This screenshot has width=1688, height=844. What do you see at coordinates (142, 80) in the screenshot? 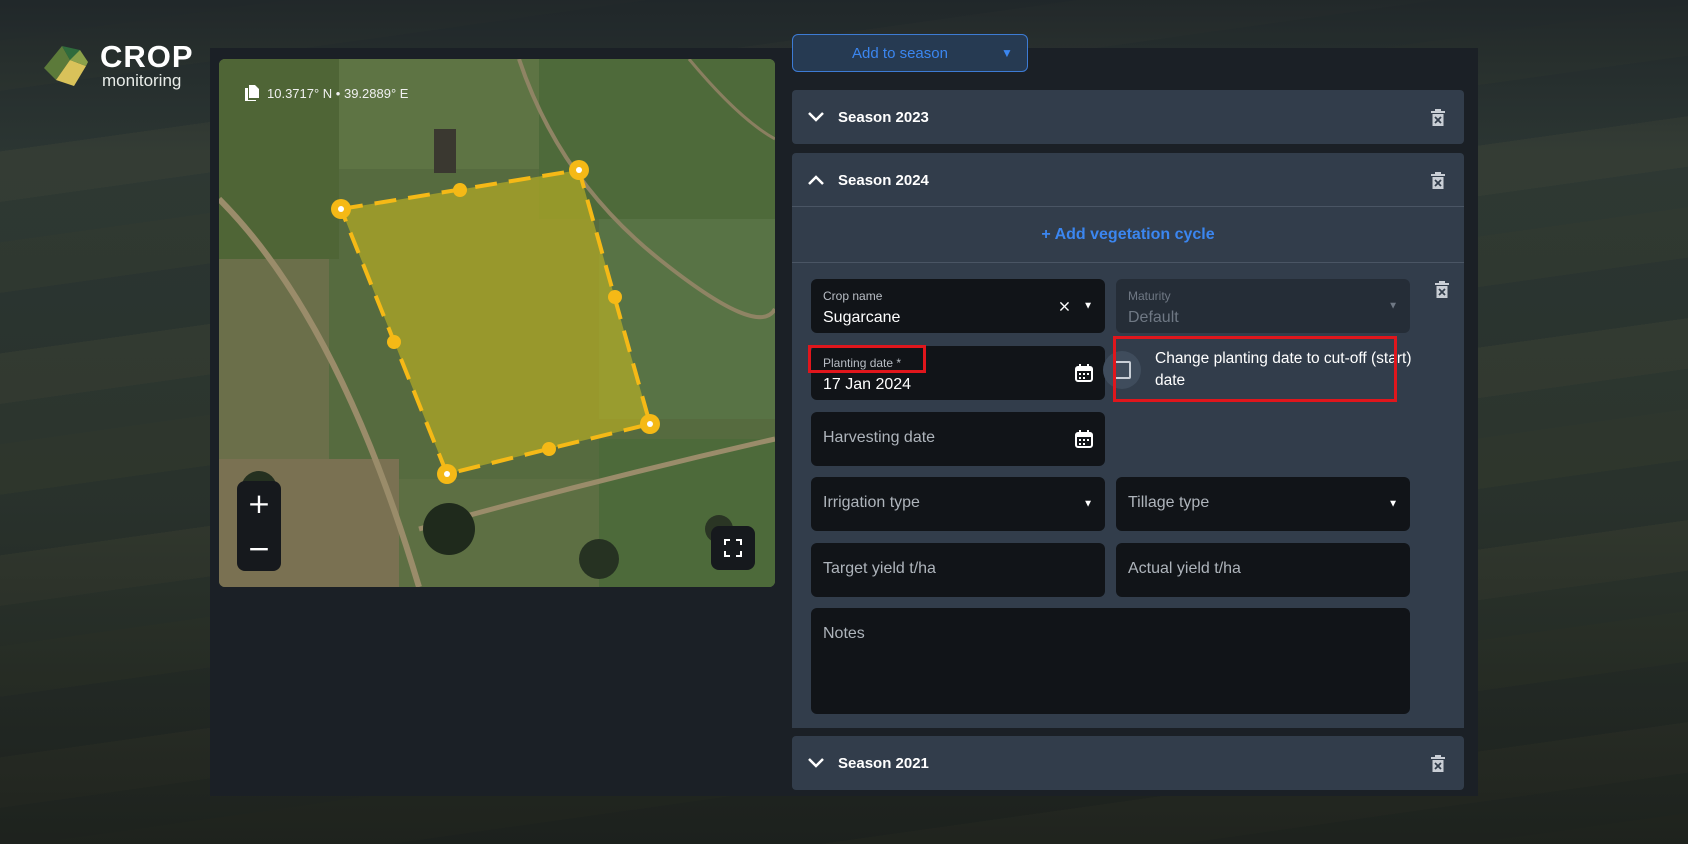
I see `brand-sub: monitoring` at bounding box center [142, 80].